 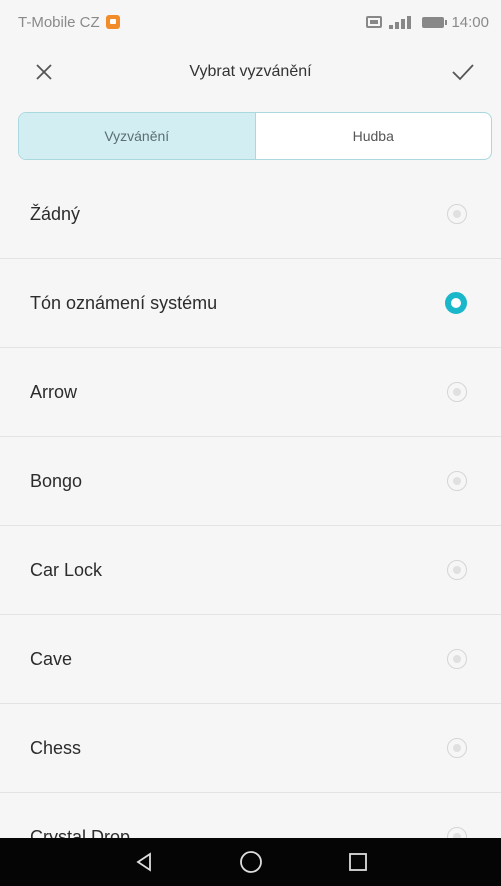 I want to click on recents-square-icon, so click(x=357, y=862).